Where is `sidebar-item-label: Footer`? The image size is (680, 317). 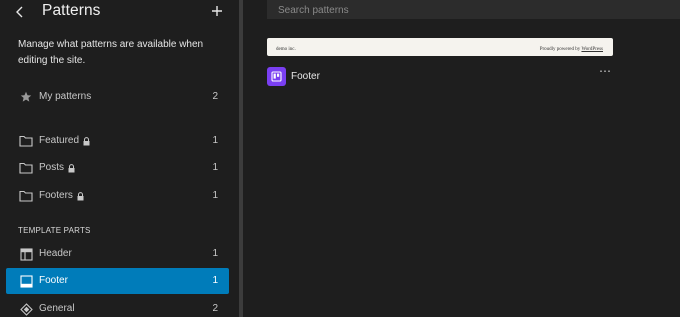 sidebar-item-label: Footer is located at coordinates (53, 280).